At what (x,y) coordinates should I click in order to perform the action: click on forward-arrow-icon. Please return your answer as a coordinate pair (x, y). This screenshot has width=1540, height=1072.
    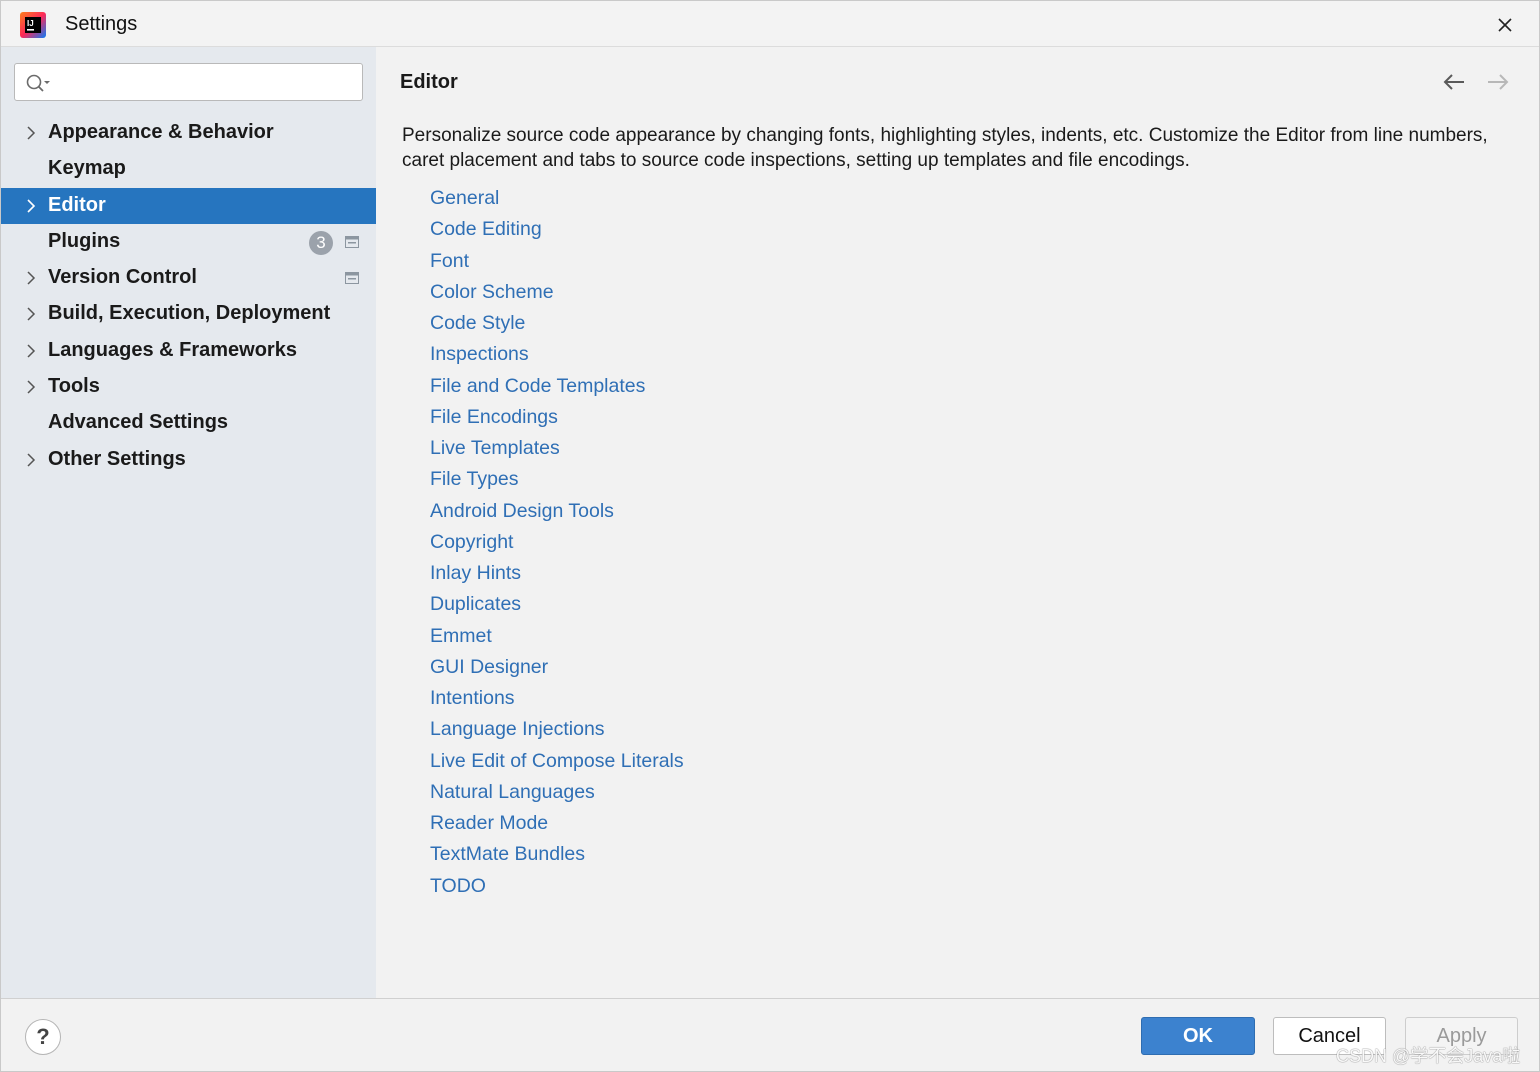
    Looking at the image, I should click on (1498, 82).